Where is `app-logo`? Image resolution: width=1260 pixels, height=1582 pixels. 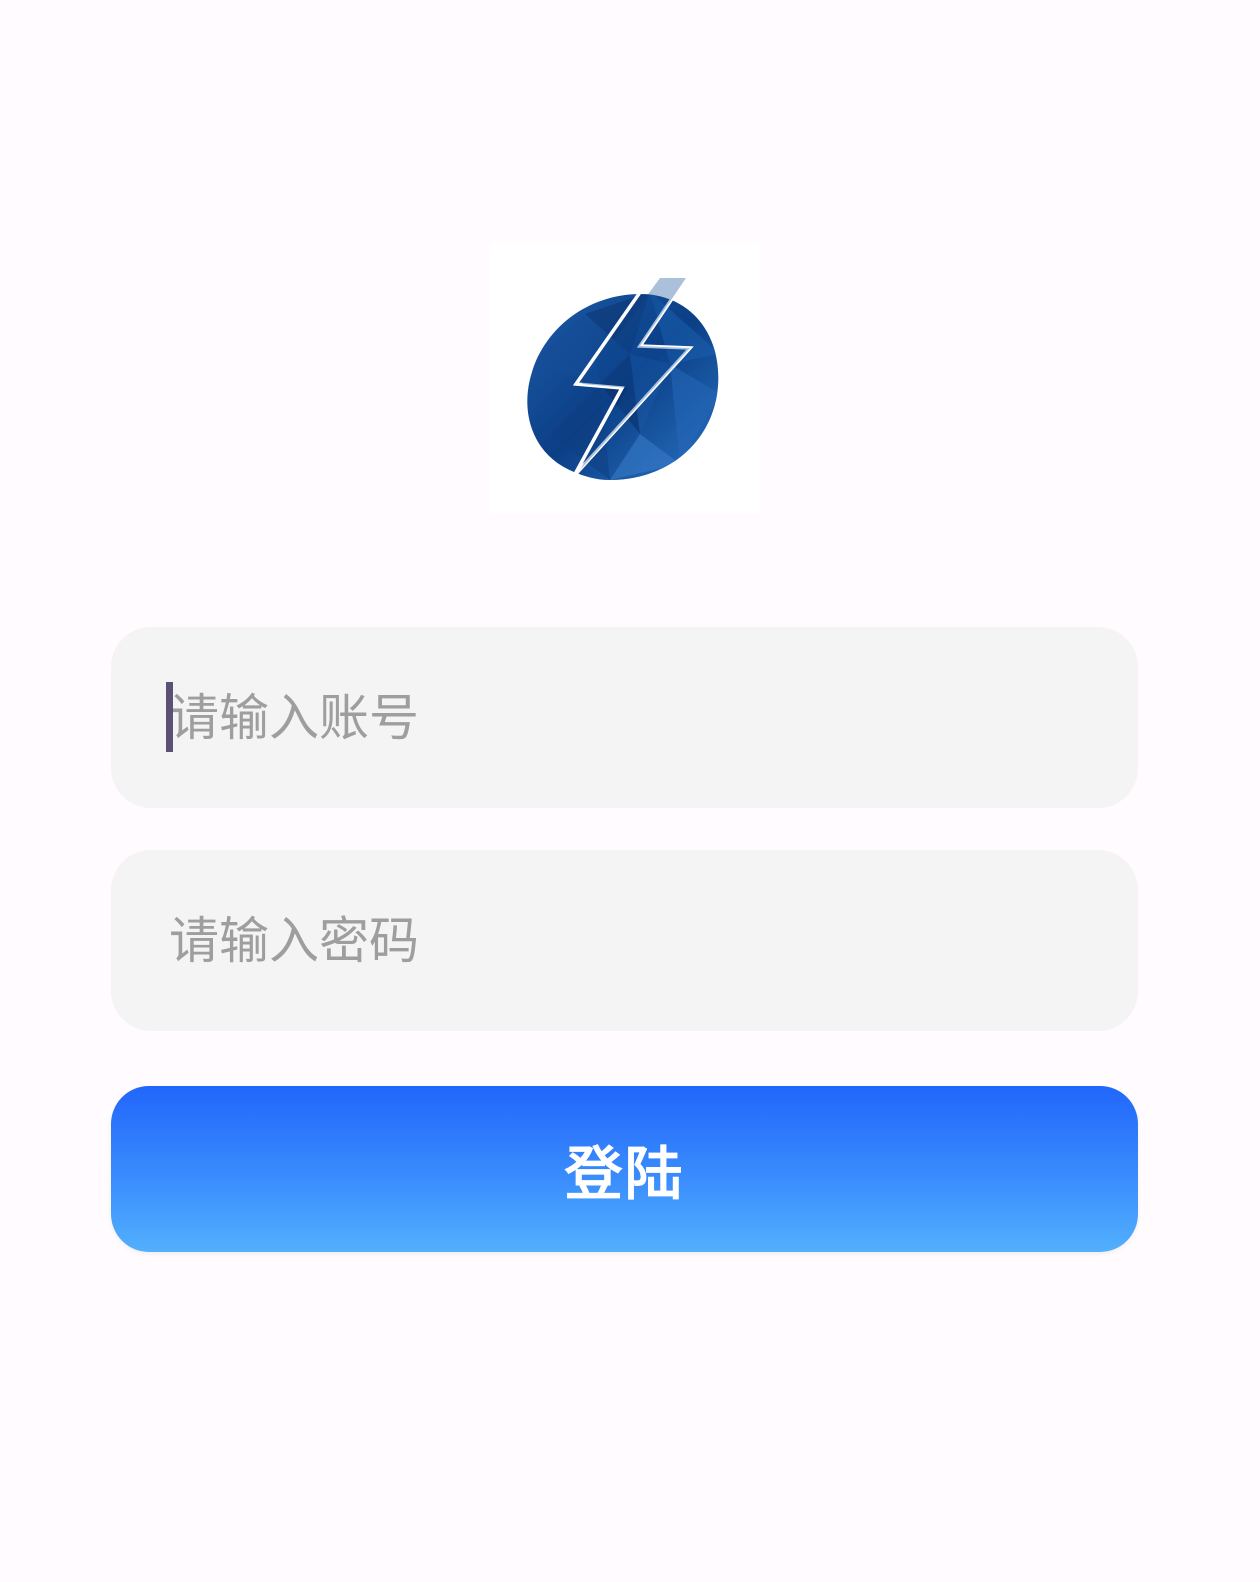 app-logo is located at coordinates (625, 379).